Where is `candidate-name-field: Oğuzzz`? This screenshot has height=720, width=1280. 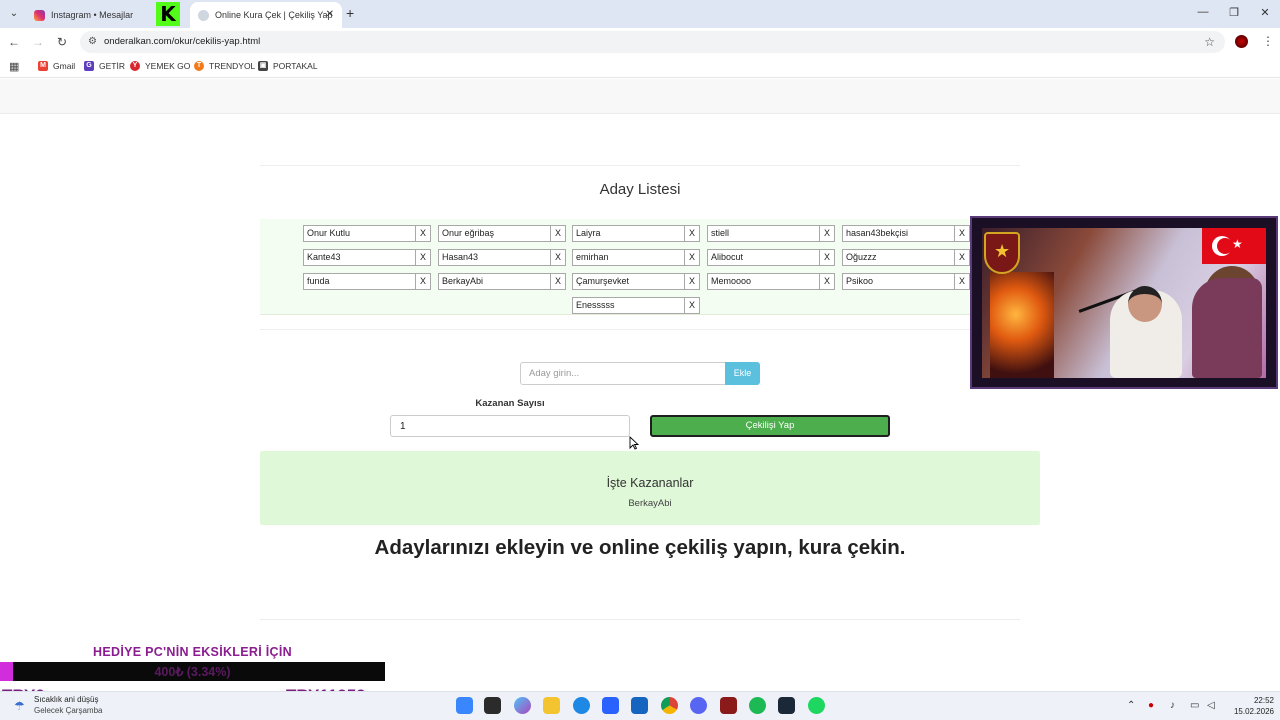 candidate-name-field: Oğuzzz is located at coordinates (898, 257).